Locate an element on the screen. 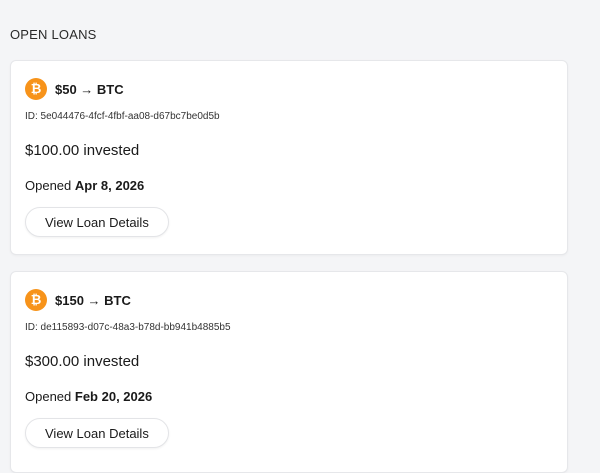 This screenshot has height=473, width=600. opened-date: Apr 8, 2026 is located at coordinates (109, 185).